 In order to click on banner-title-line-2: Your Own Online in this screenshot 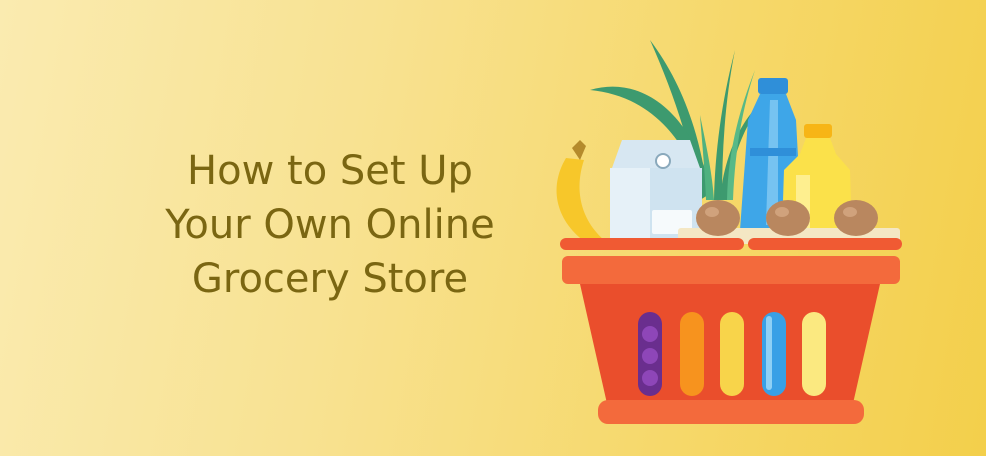, I will do `click(330, 225)`.